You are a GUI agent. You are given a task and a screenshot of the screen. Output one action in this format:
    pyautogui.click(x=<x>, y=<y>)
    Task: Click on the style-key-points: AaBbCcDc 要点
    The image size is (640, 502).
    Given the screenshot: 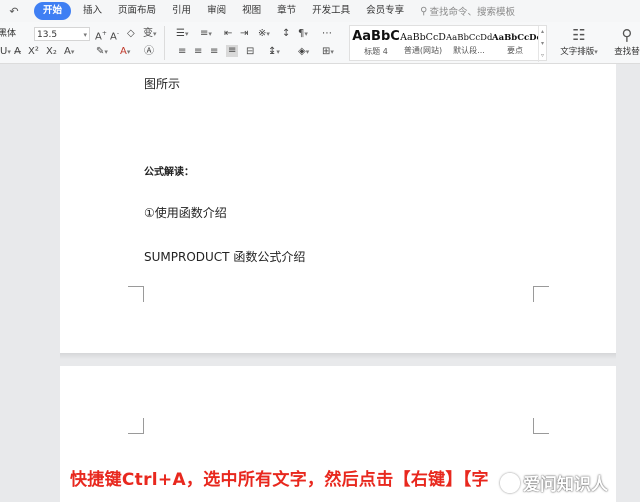 What is the action you would take?
    pyautogui.click(x=515, y=44)
    